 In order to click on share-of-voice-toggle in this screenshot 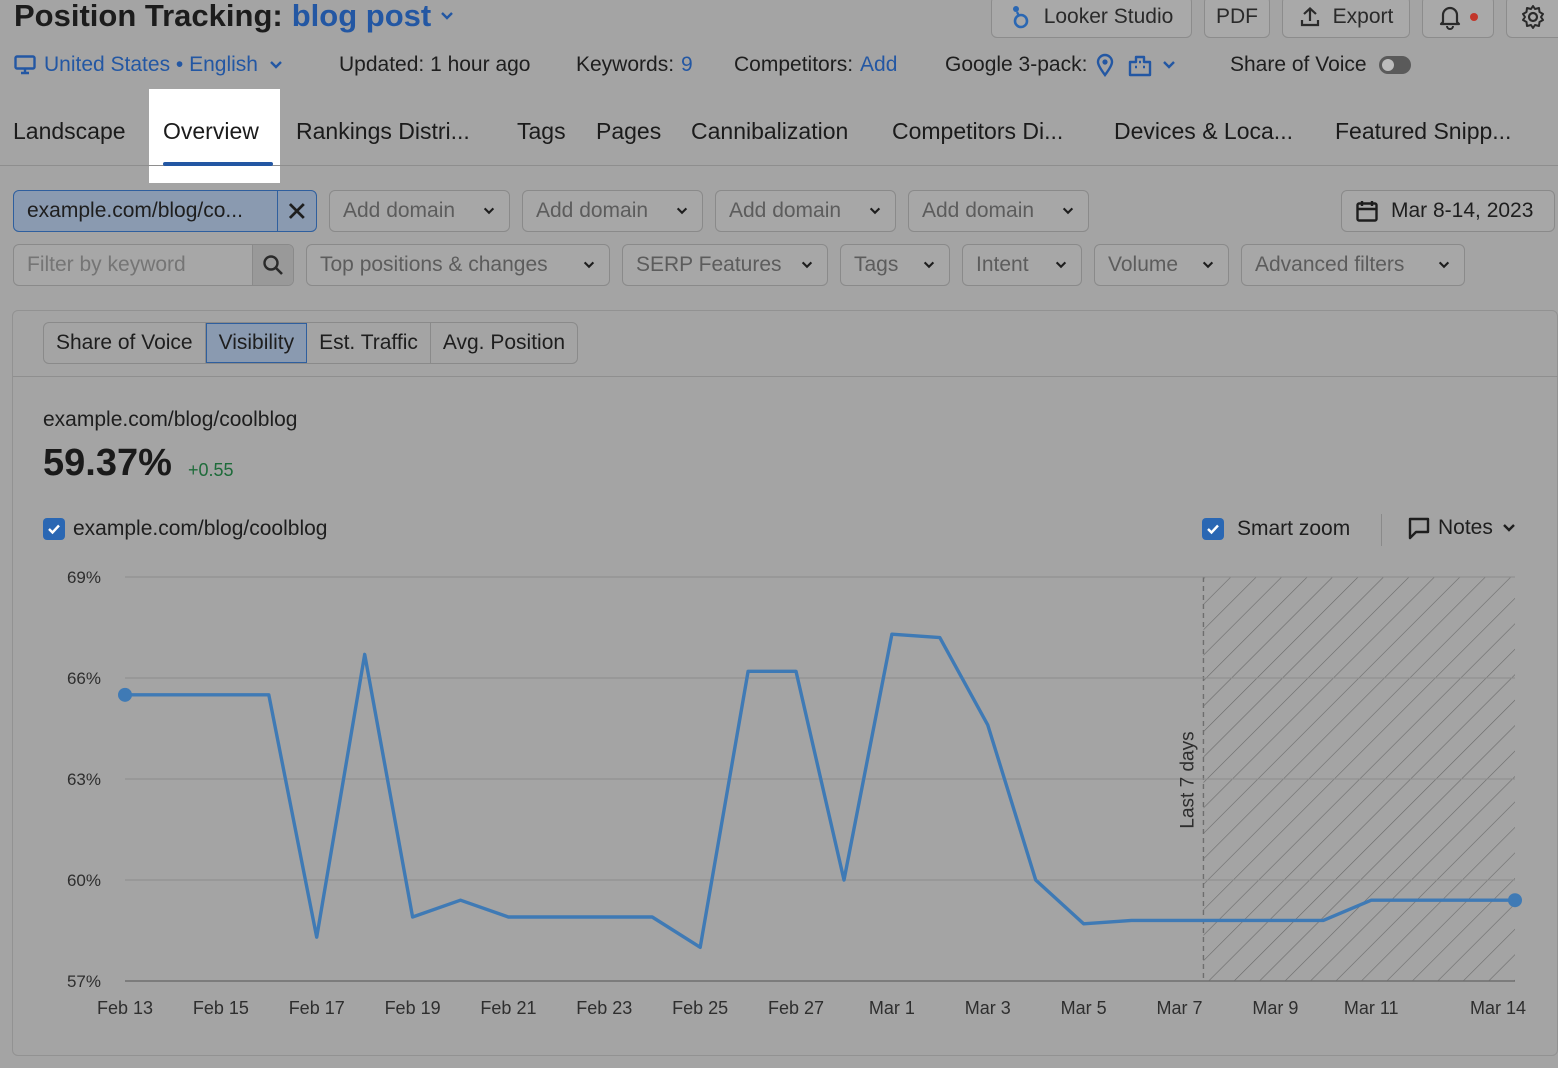, I will do `click(1394, 65)`.